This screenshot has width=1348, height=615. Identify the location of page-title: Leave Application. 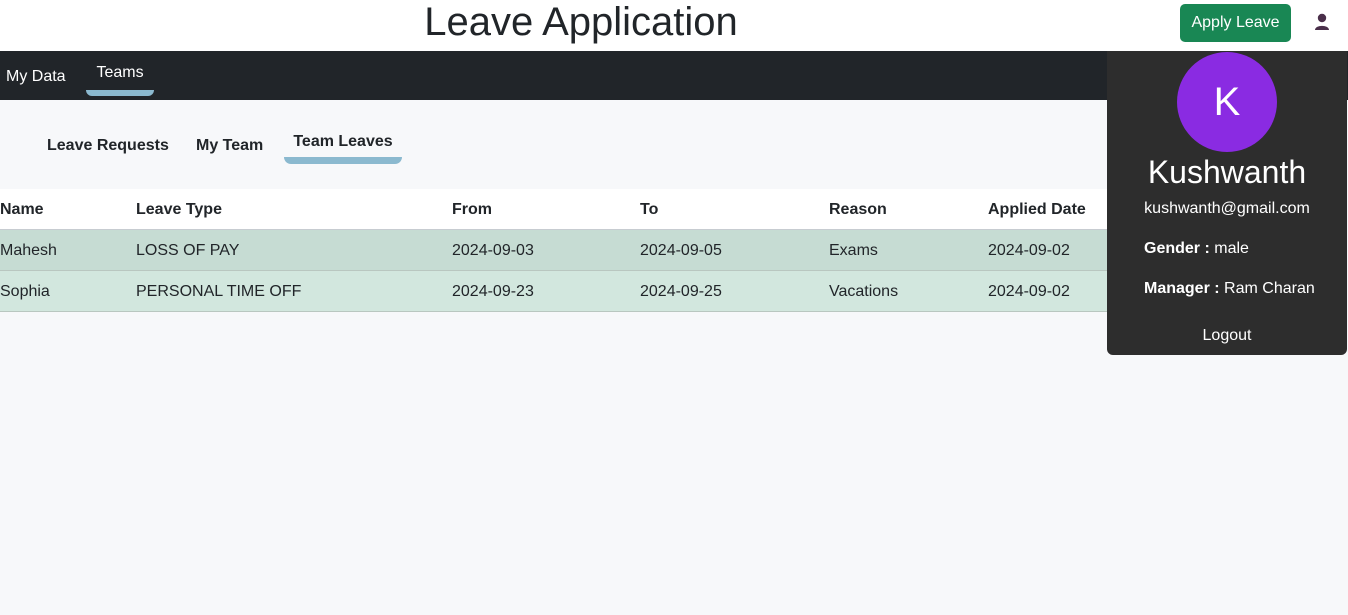
(581, 22).